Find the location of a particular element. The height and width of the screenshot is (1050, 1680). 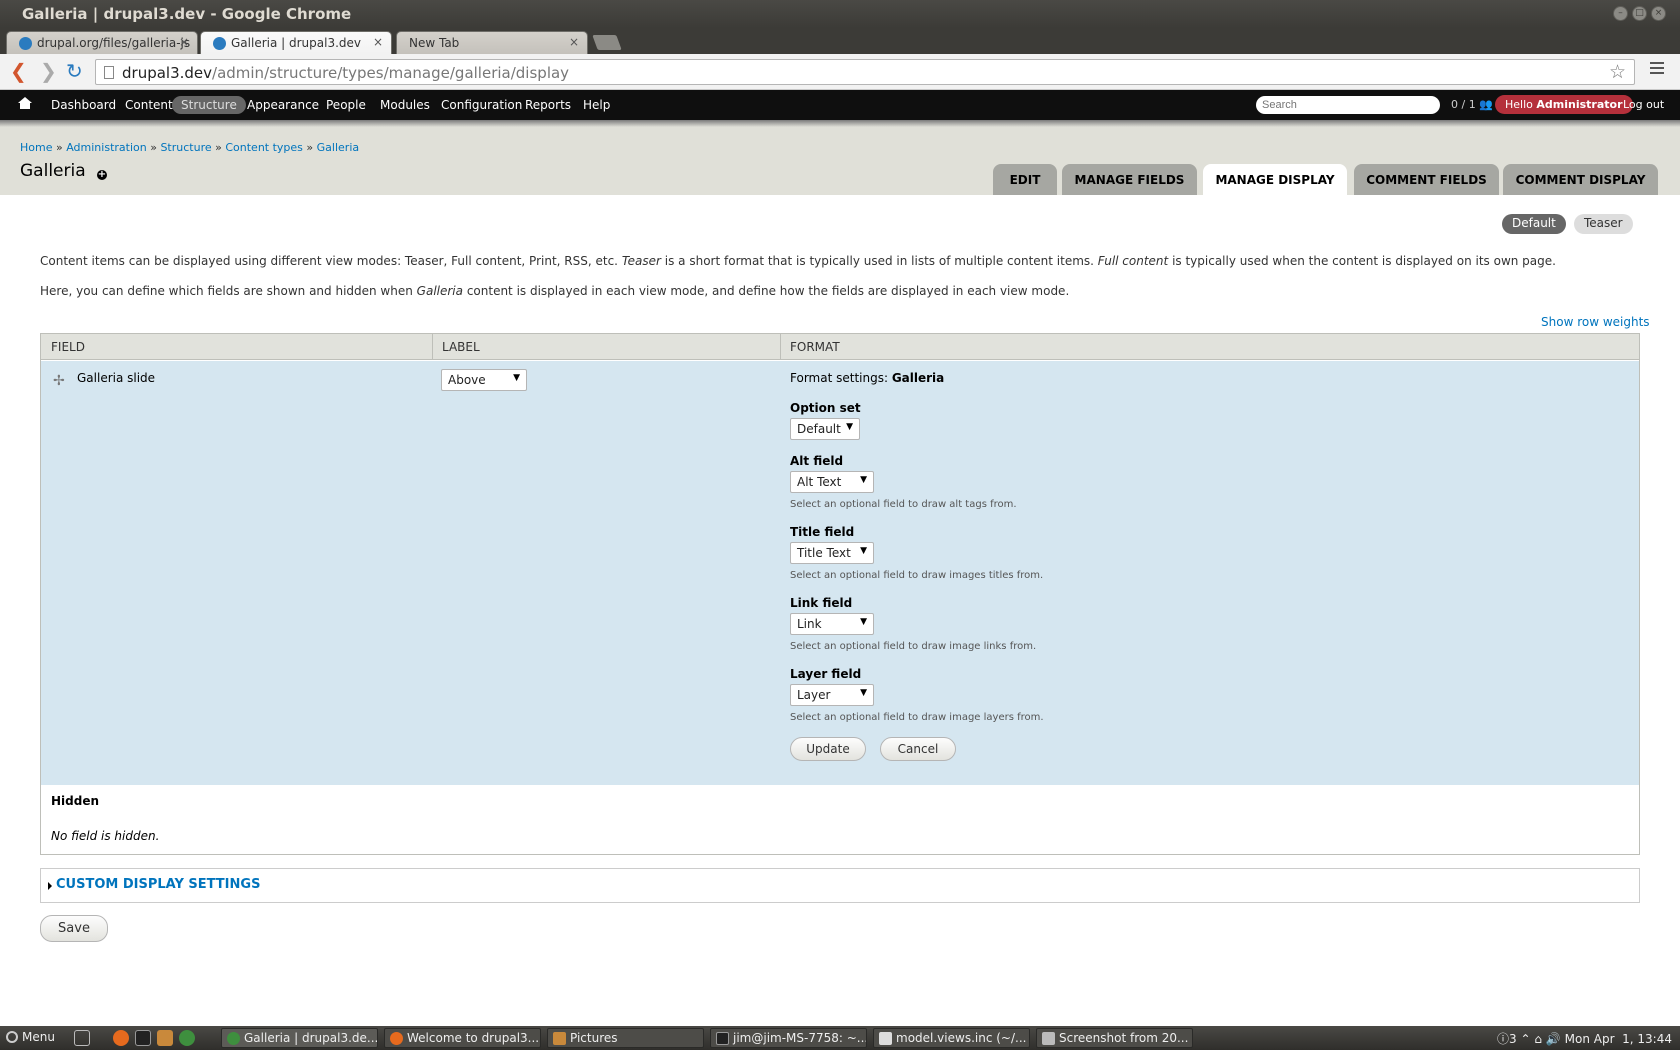

users-icon: 👥 is located at coordinates (1486, 104).